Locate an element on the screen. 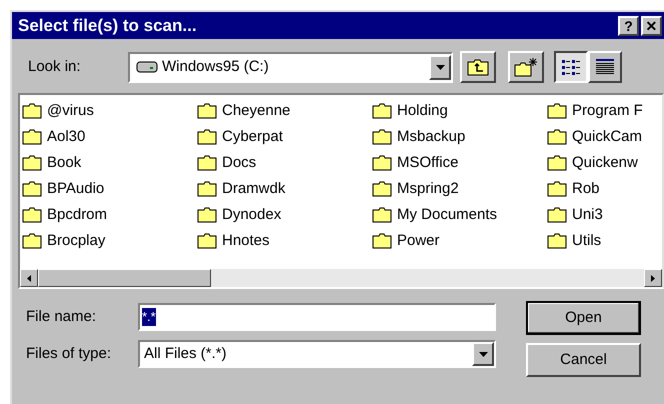 The image size is (664, 404). list-view-button is located at coordinates (571, 67).